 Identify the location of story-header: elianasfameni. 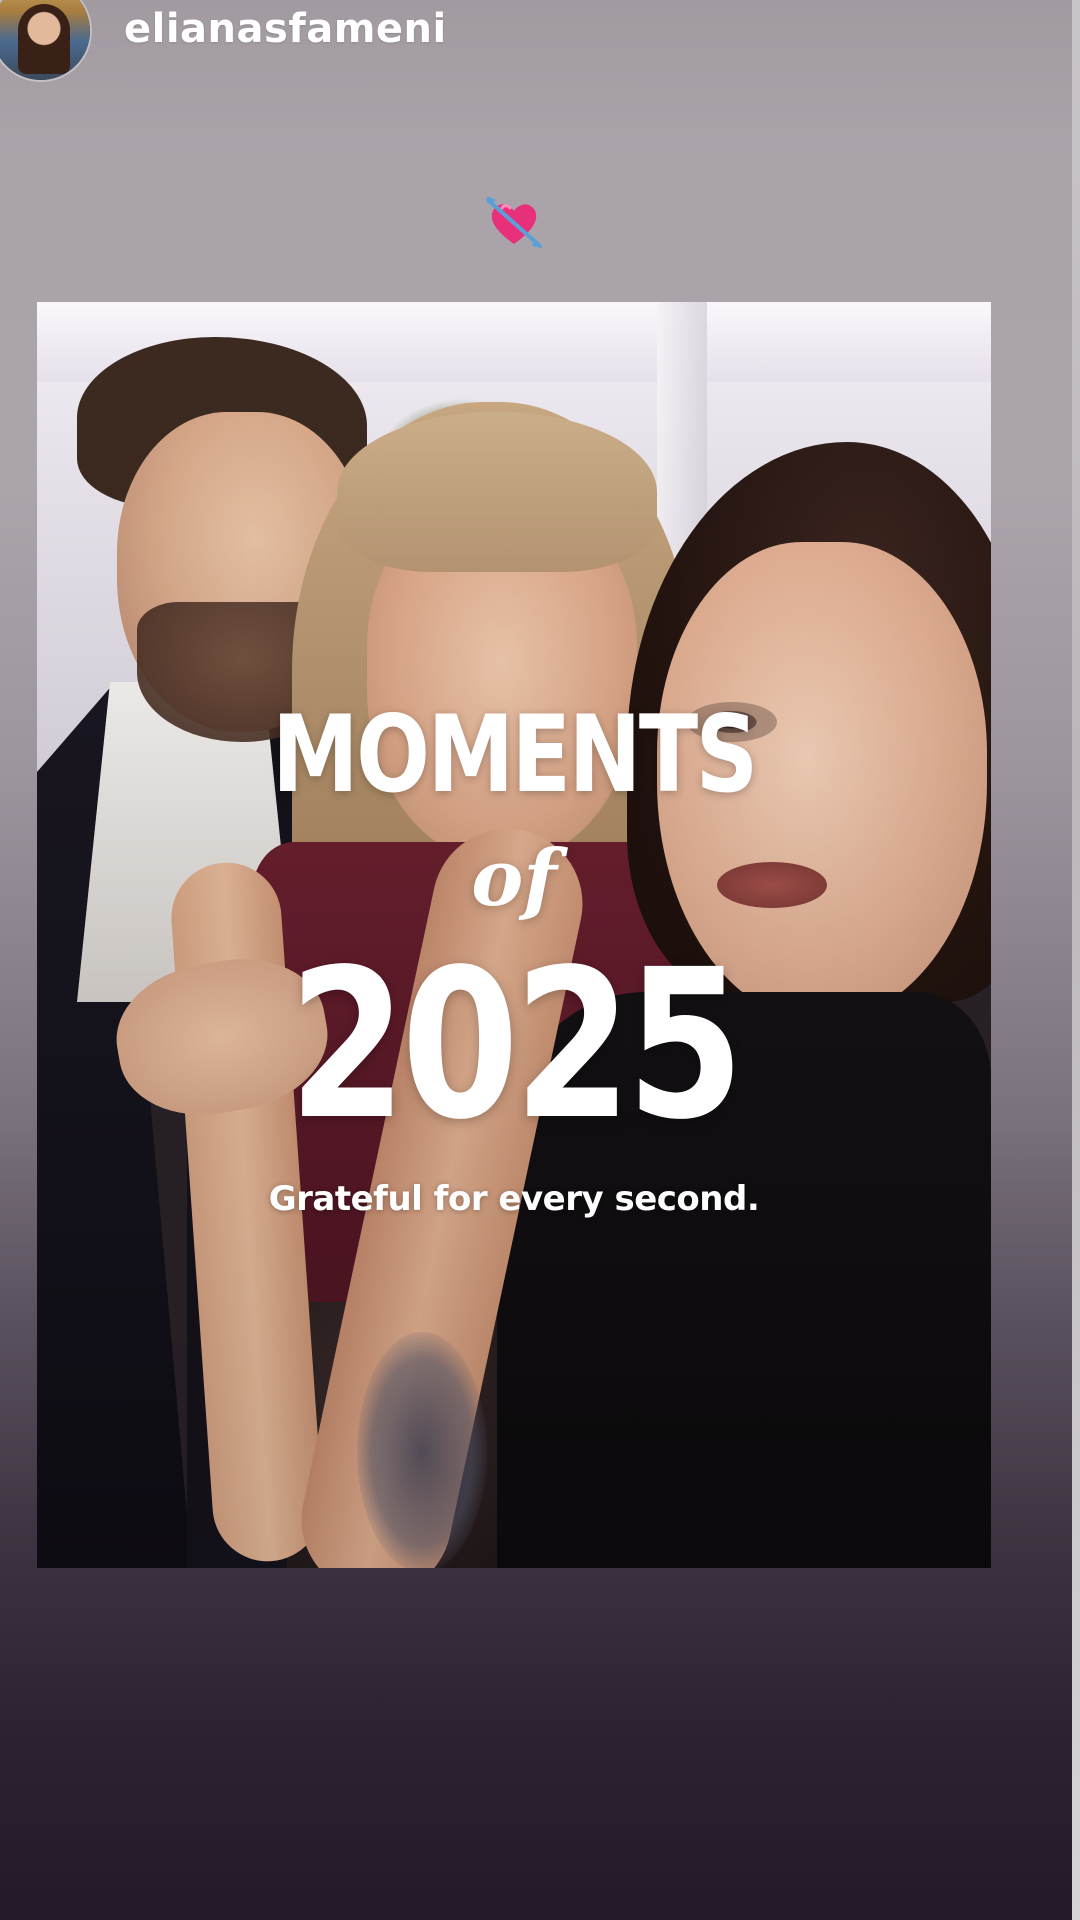
(536, 45).